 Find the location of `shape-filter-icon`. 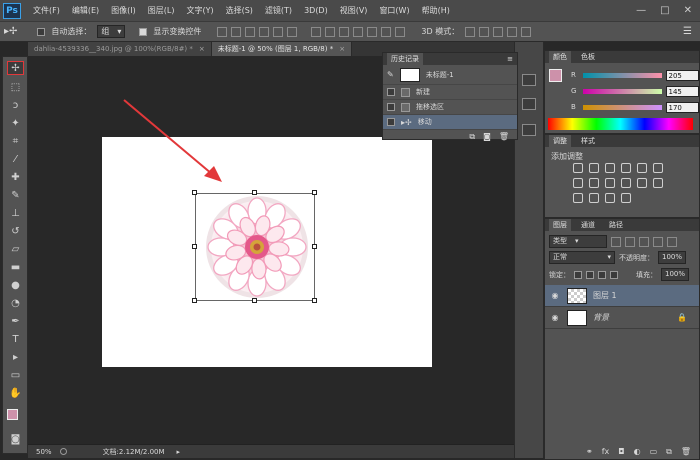

shape-filter-icon is located at coordinates (658, 241).